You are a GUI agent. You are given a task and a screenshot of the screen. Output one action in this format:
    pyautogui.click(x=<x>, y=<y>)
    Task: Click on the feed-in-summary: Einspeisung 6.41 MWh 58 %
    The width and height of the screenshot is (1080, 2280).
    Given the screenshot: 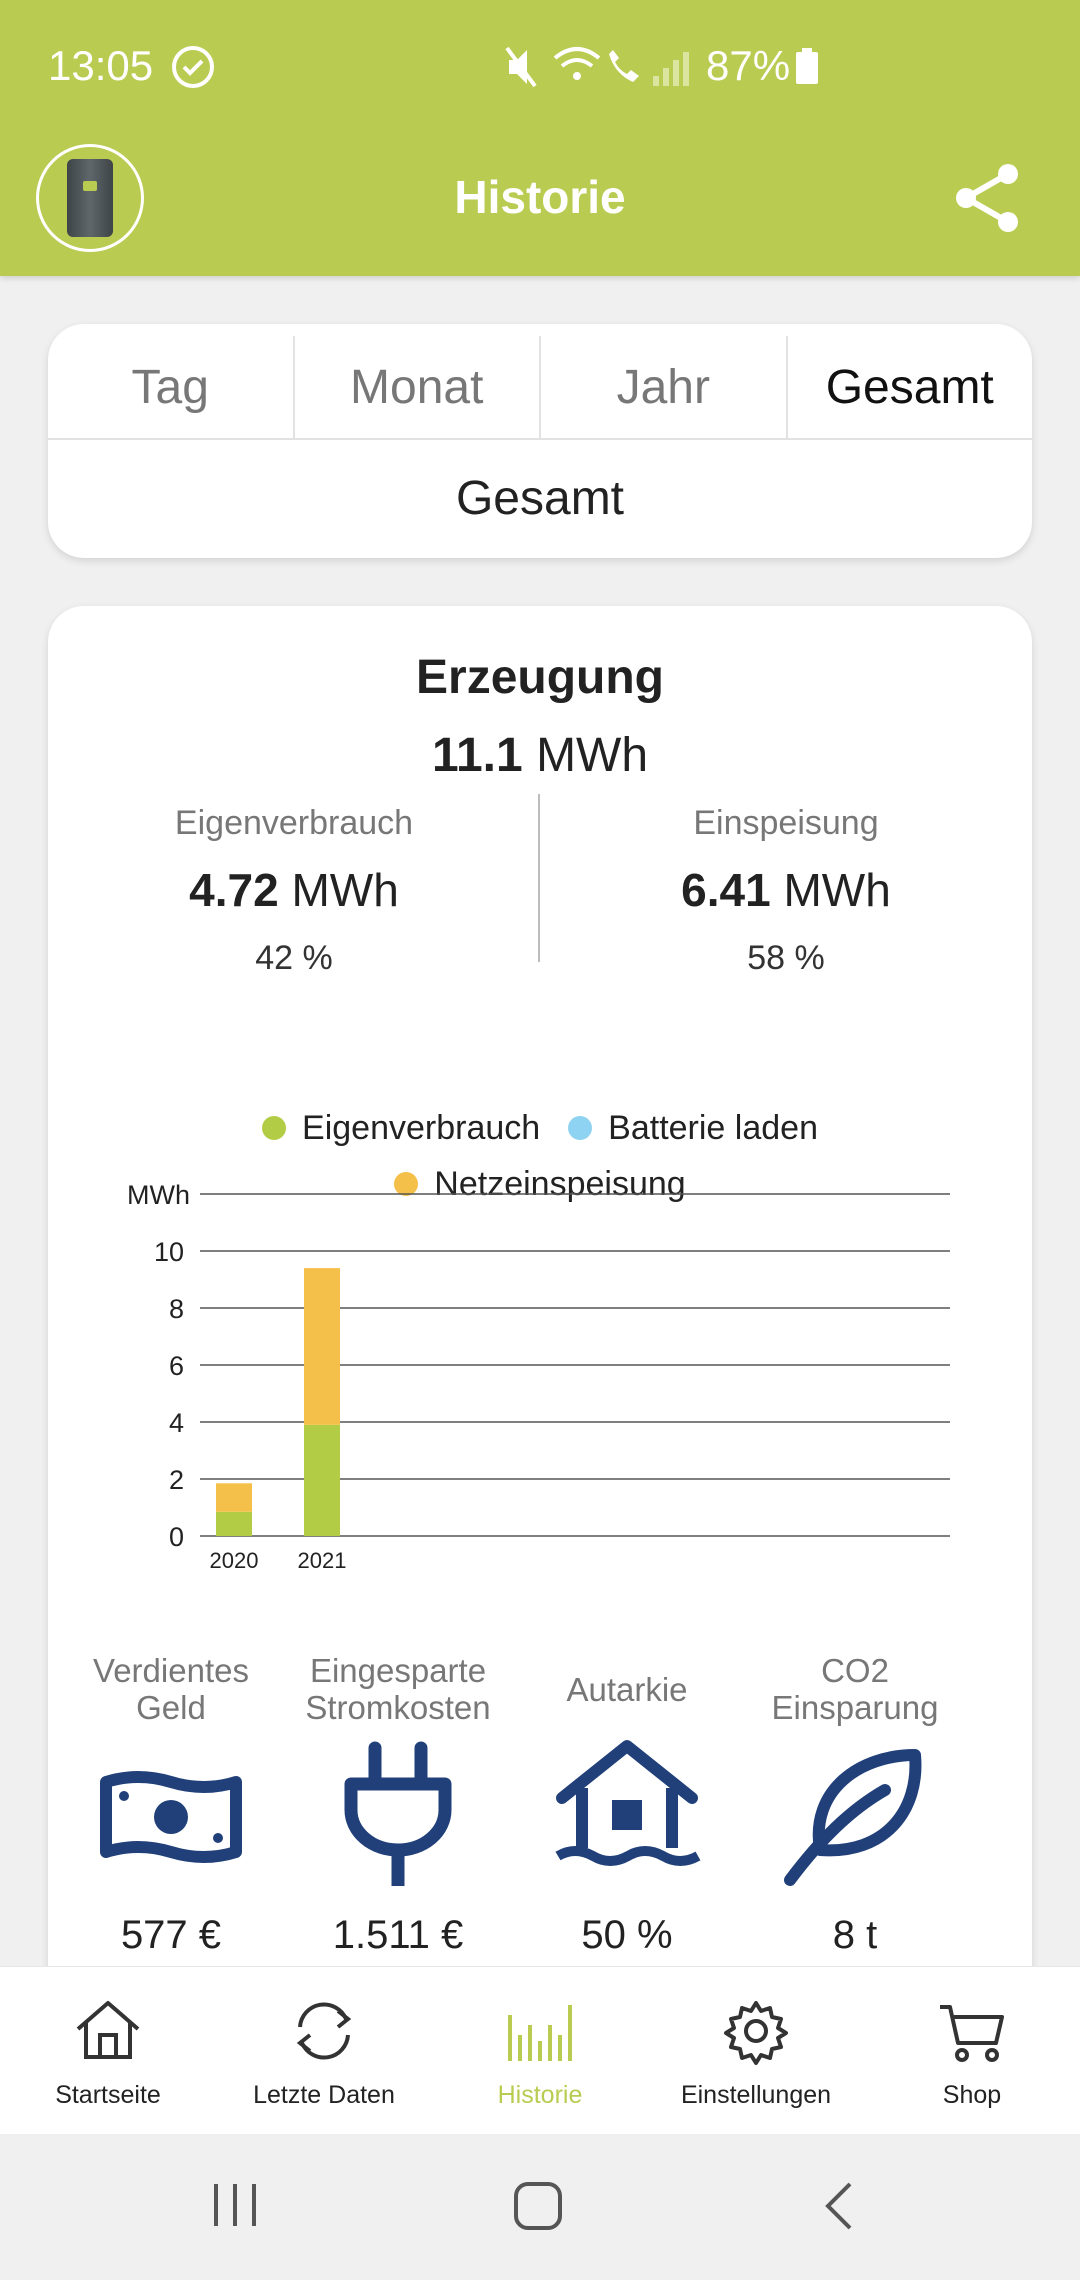 What is the action you would take?
    pyautogui.click(x=786, y=887)
    